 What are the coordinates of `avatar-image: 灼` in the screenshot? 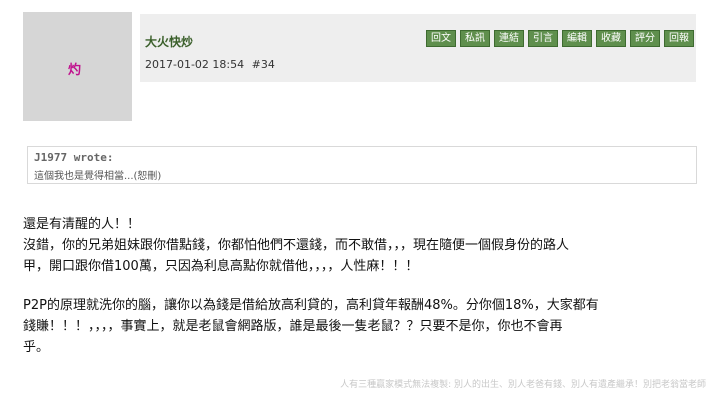 It's located at (75, 70).